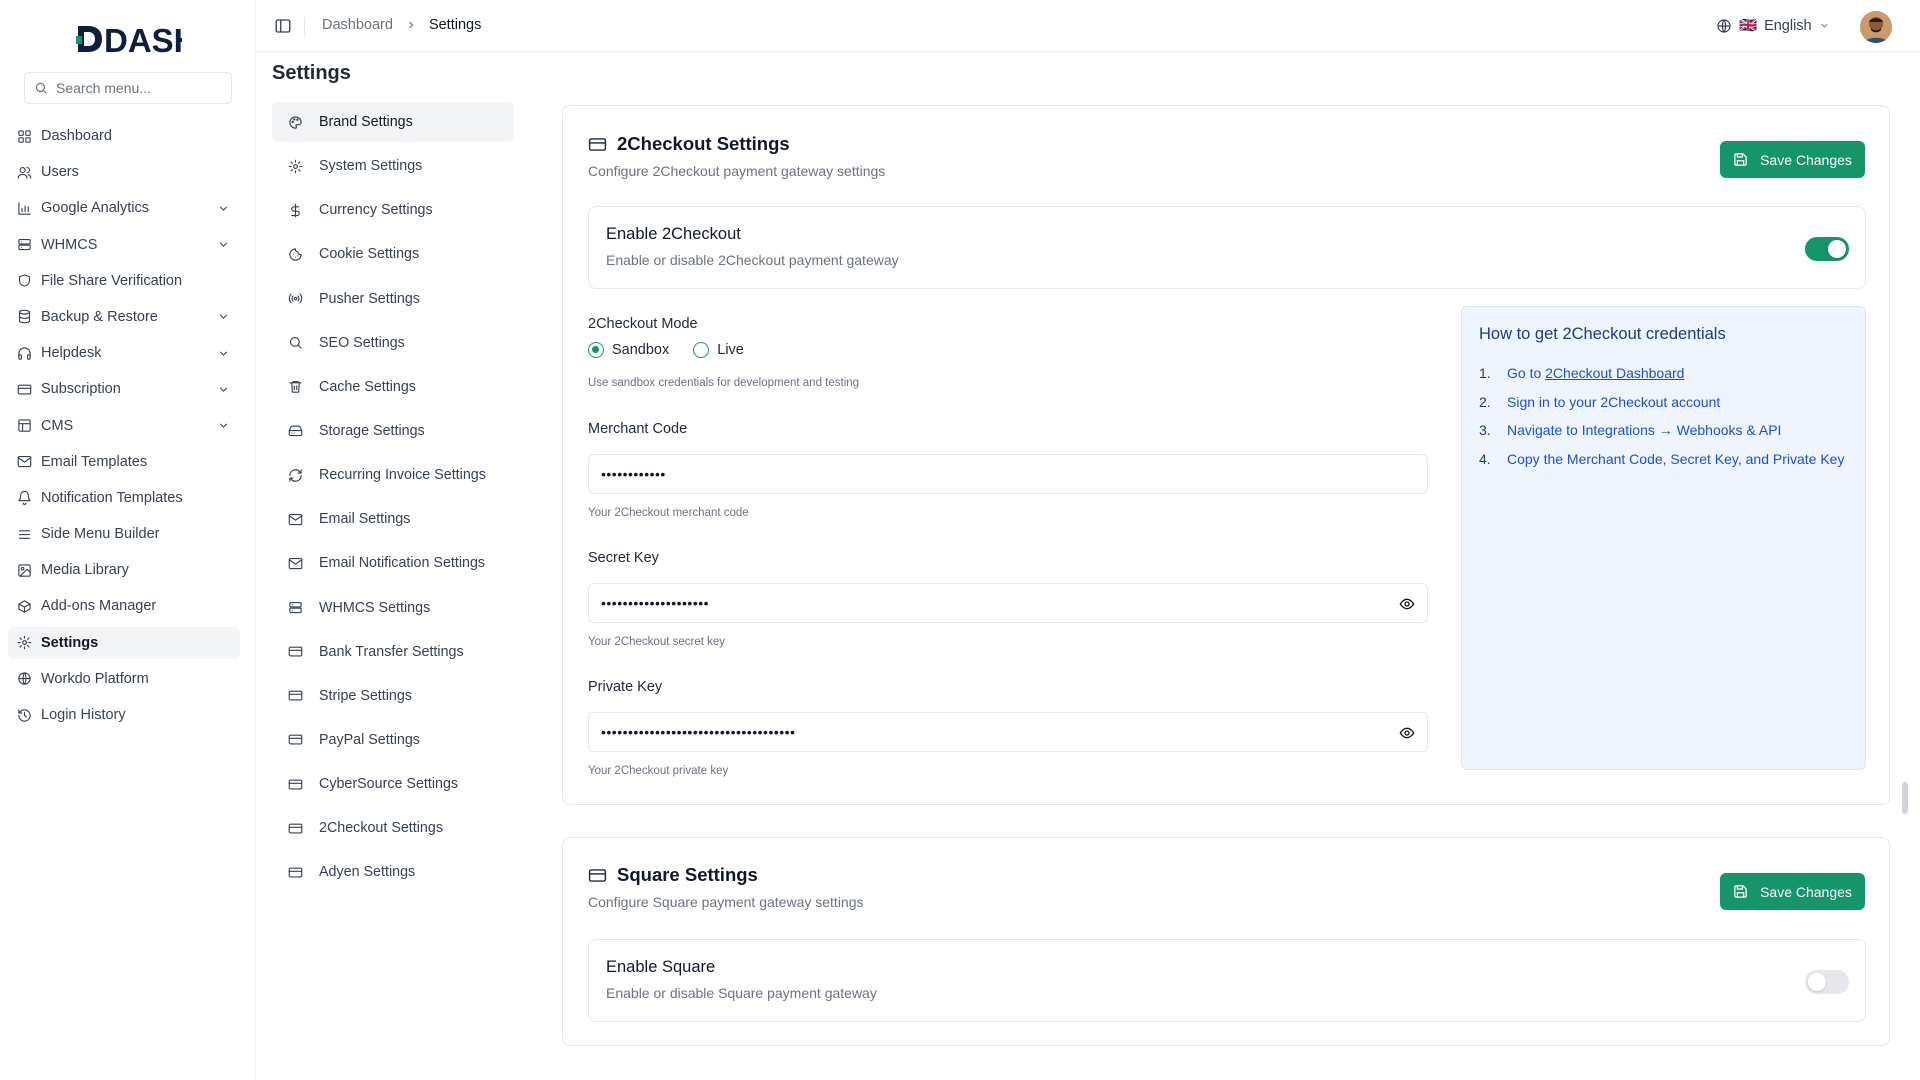  Describe the element at coordinates (24, 570) in the screenshot. I see `image-icon` at that location.